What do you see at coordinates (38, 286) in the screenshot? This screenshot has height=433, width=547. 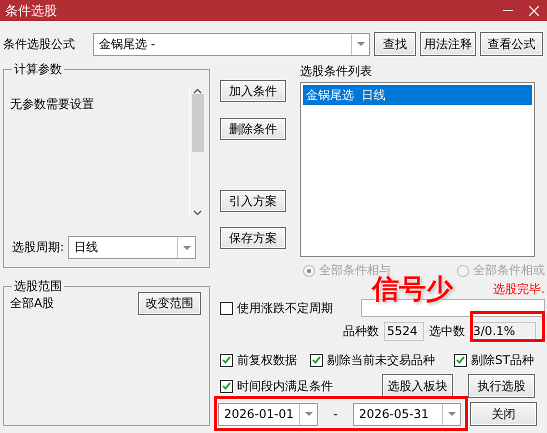 I see `panel-title: 选股范围` at bounding box center [38, 286].